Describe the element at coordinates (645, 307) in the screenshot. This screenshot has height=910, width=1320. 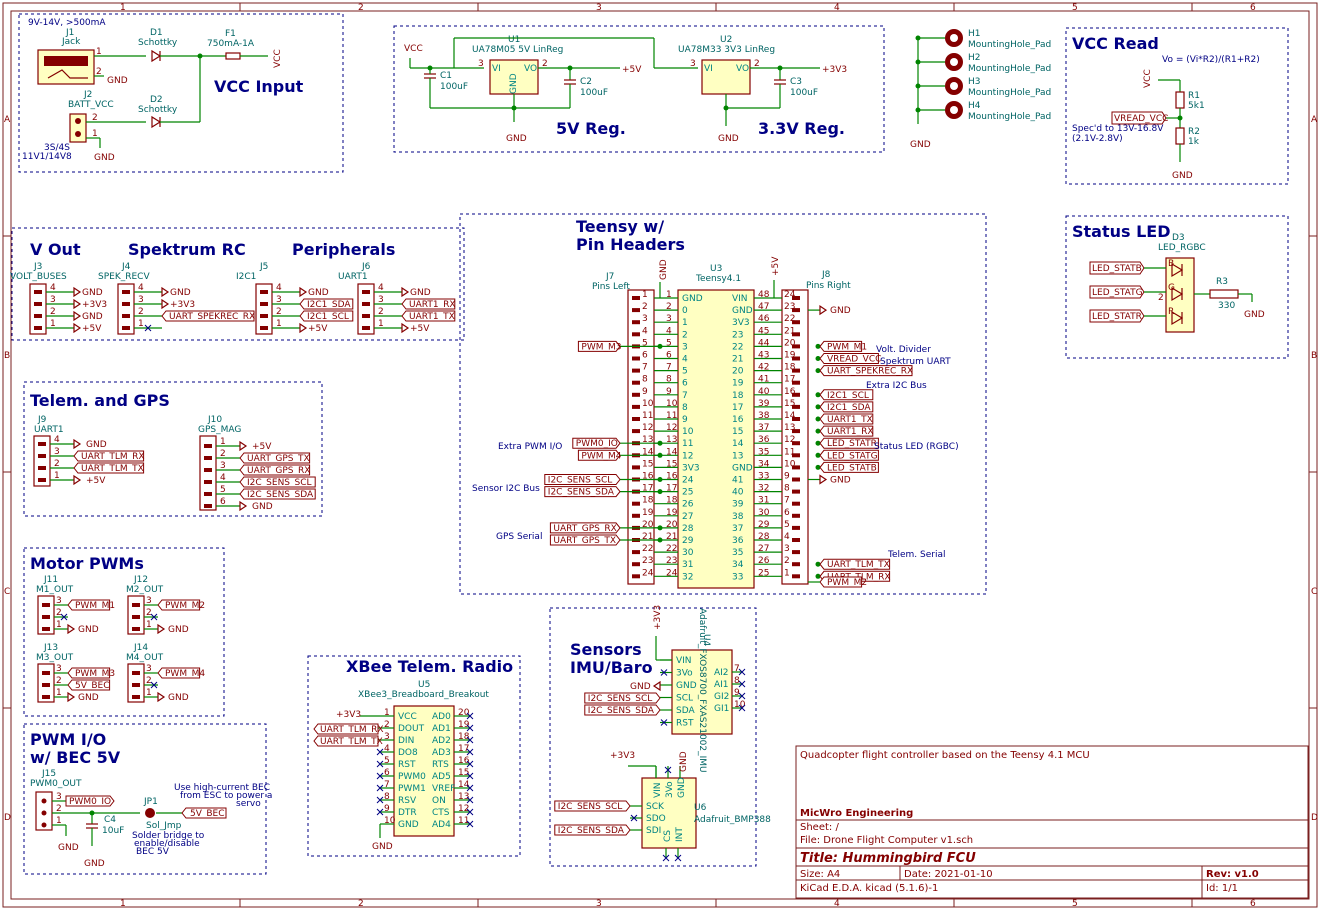
I see `j7-pin: 2` at that location.